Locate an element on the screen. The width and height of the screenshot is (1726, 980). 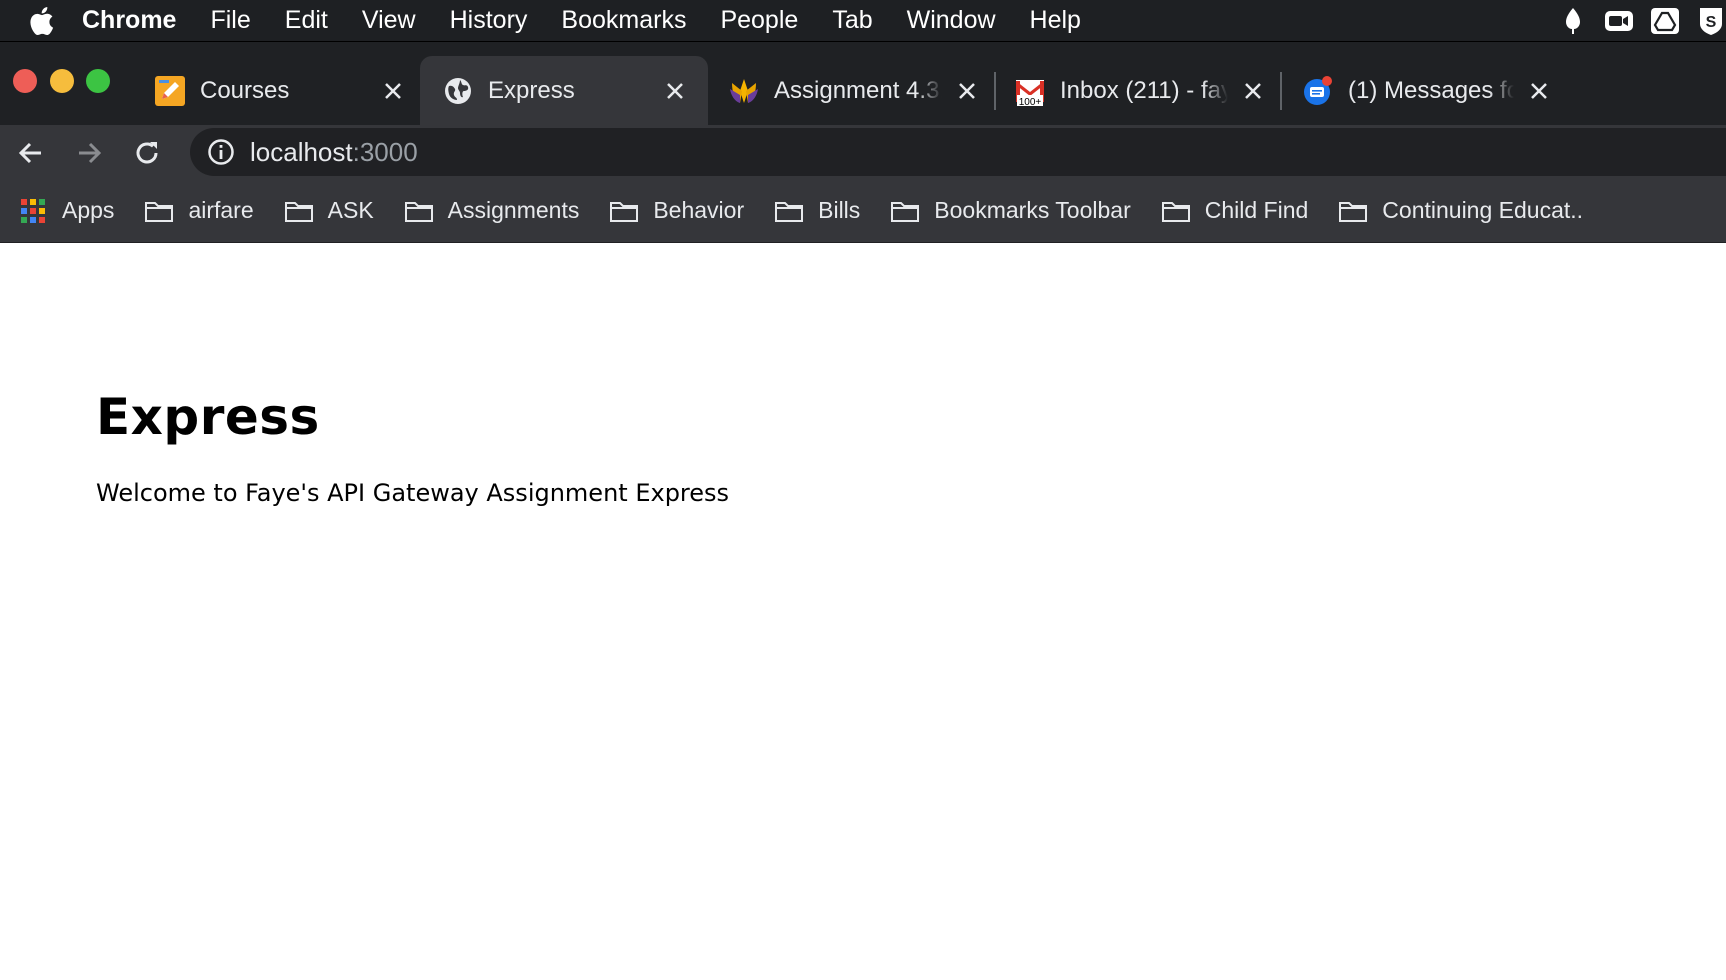
info-icon is located at coordinates (221, 152).